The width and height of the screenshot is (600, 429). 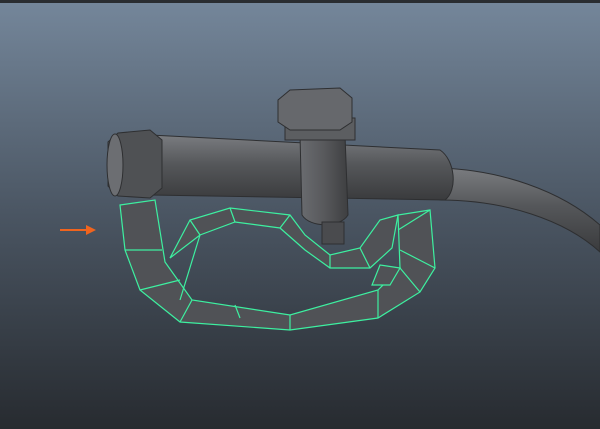 What do you see at coordinates (315, 109) in the screenshot?
I see `valve-cap` at bounding box center [315, 109].